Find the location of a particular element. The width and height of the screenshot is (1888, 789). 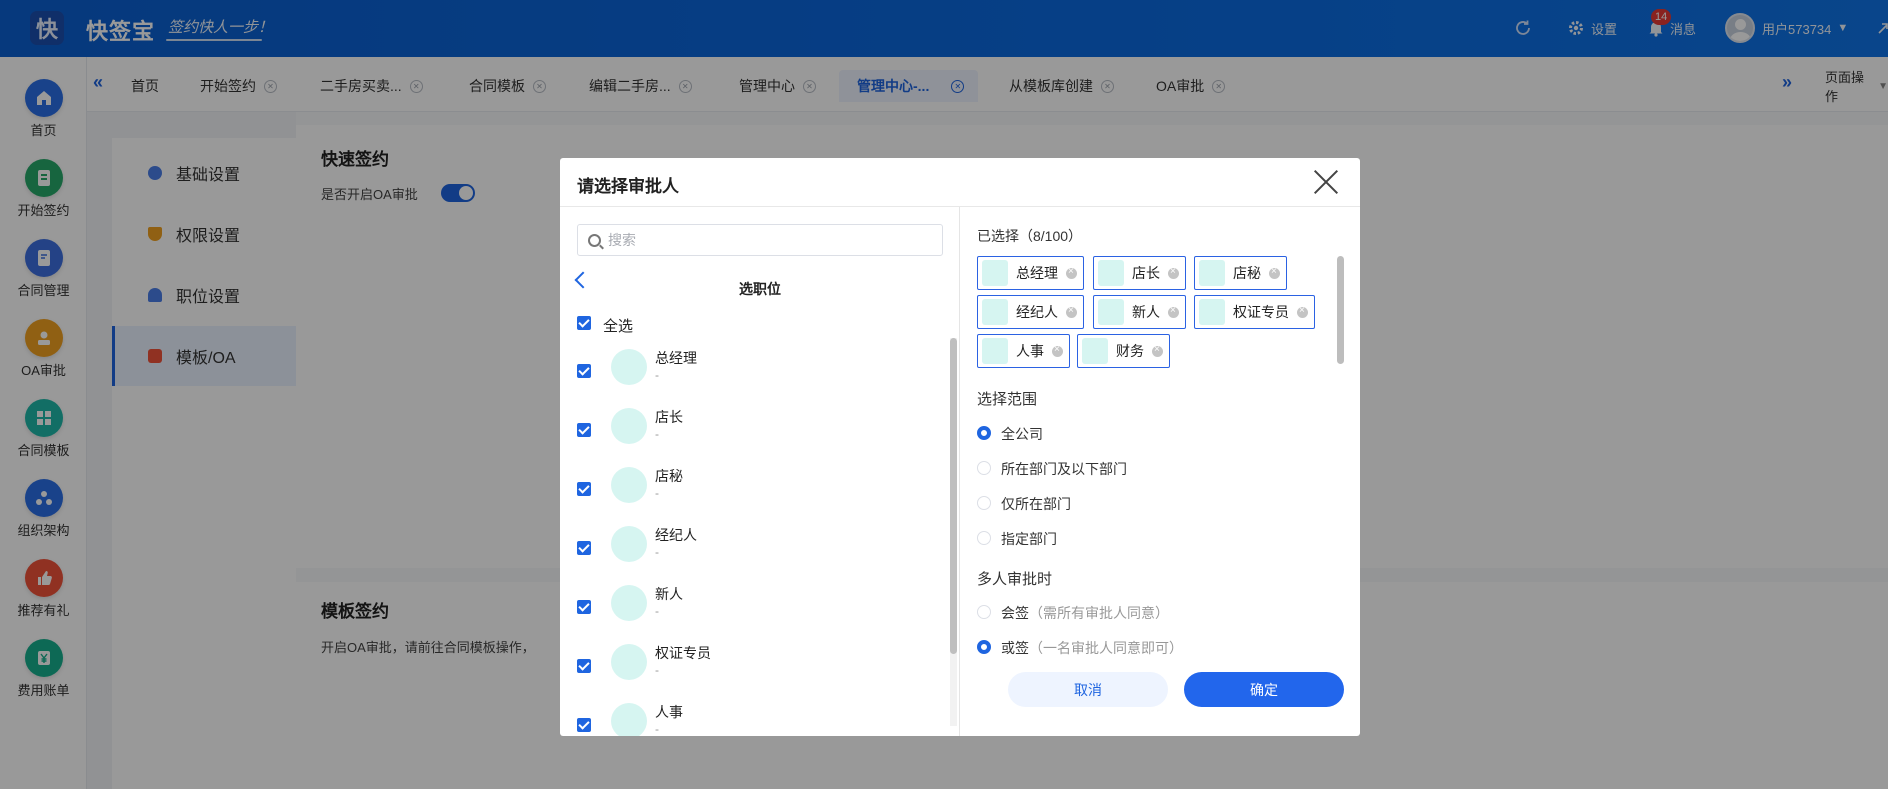

position-name: 经纪人 is located at coordinates (676, 535).